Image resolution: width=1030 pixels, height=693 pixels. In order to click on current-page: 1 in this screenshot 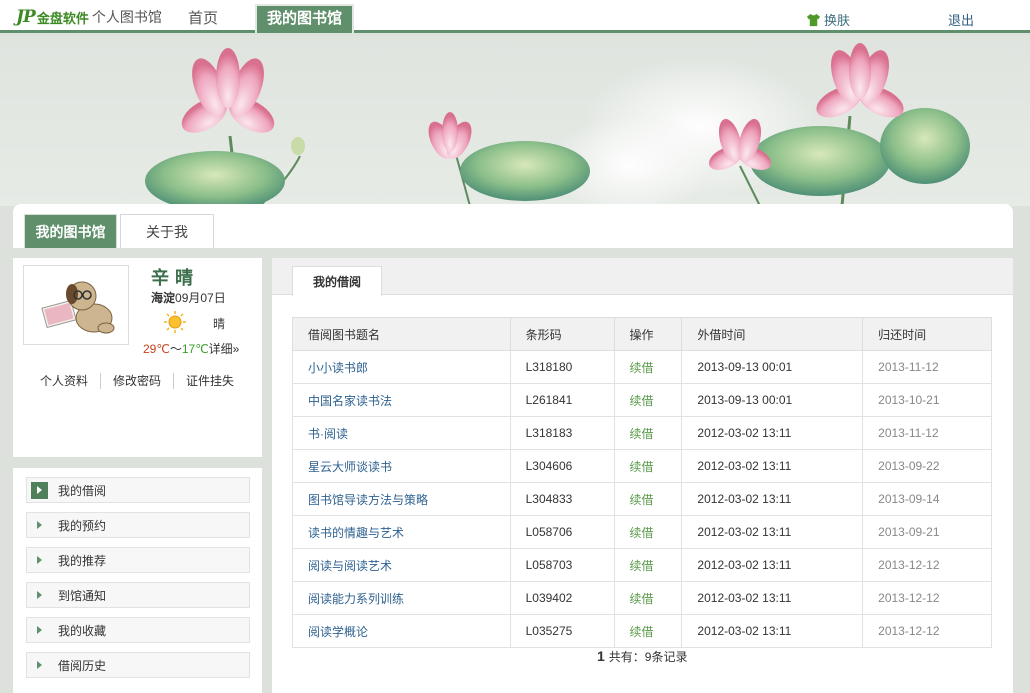, I will do `click(601, 656)`.